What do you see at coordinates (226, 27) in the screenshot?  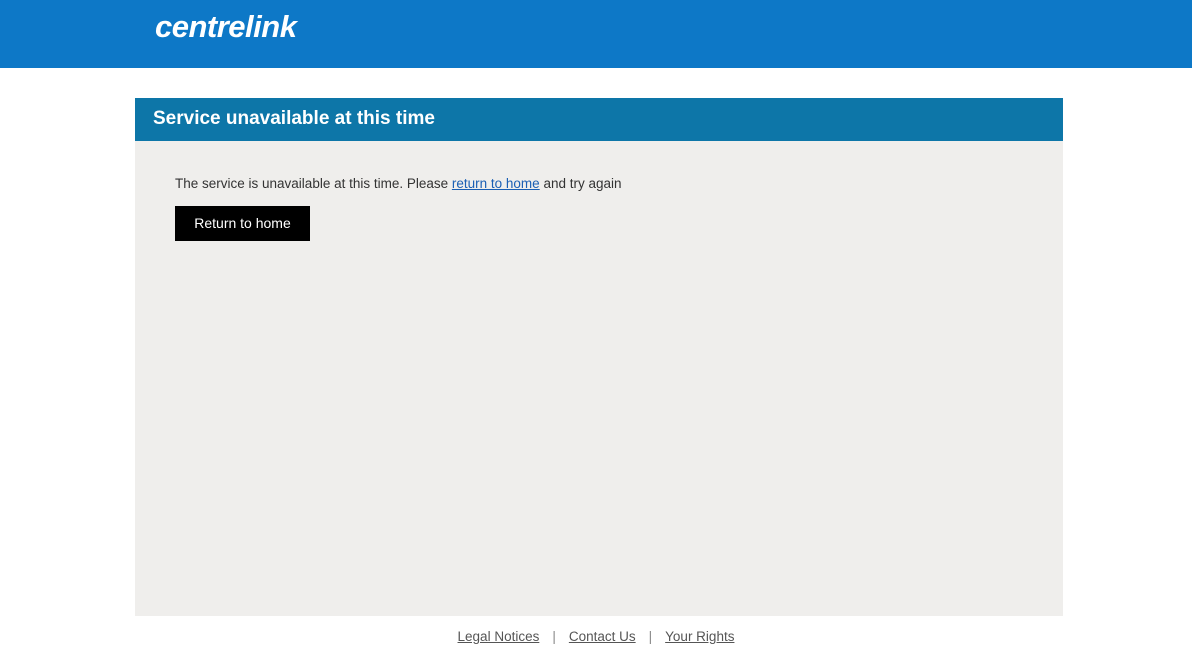 I see `centrelink-logo: centrelink` at bounding box center [226, 27].